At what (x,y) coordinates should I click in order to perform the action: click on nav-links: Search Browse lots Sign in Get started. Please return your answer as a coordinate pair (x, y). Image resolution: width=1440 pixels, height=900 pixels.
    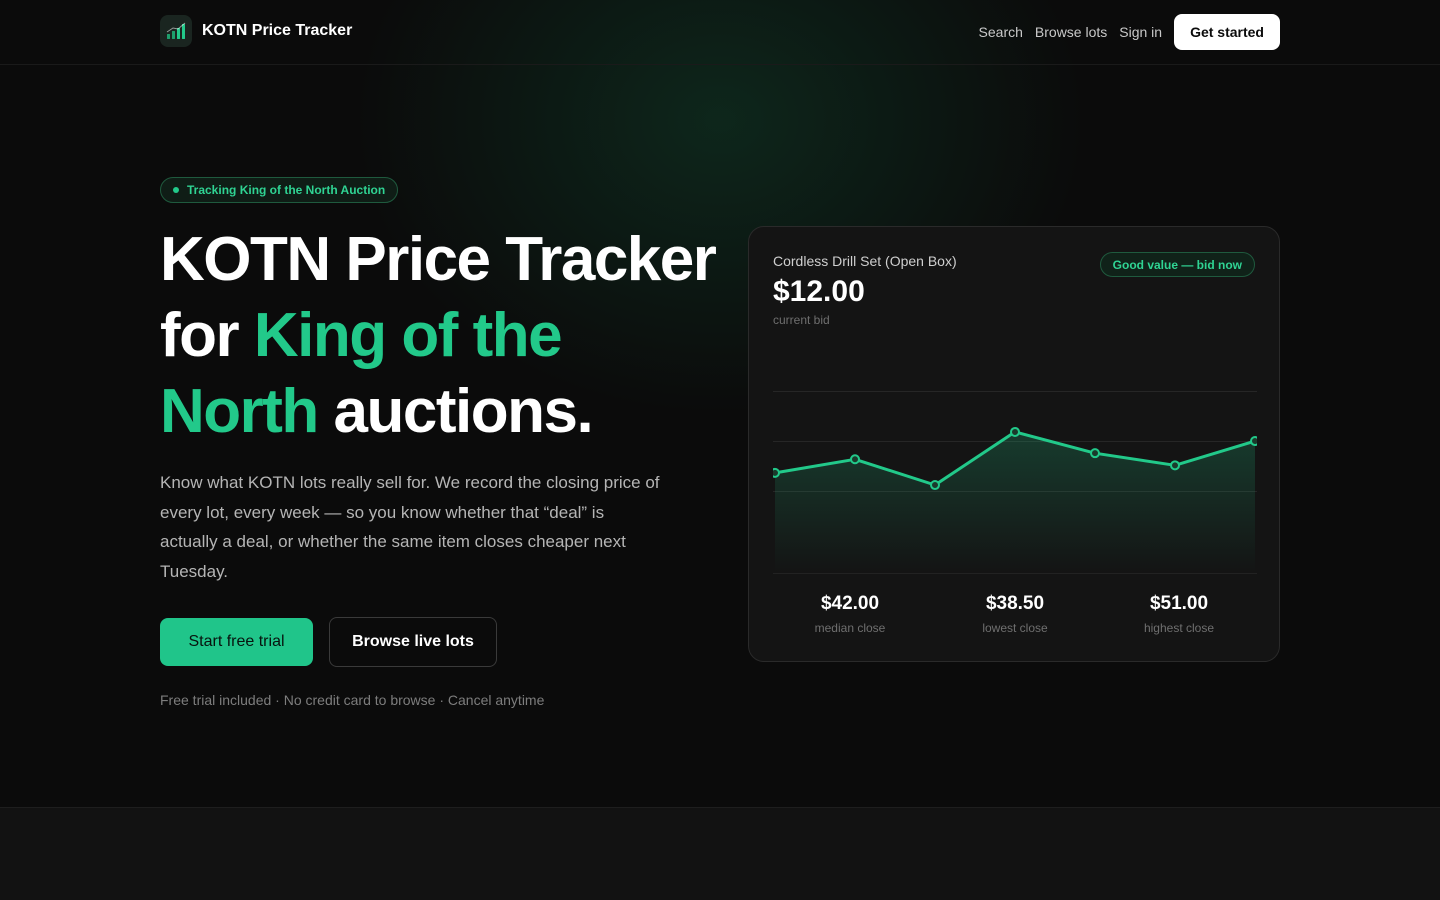
    Looking at the image, I should click on (1129, 32).